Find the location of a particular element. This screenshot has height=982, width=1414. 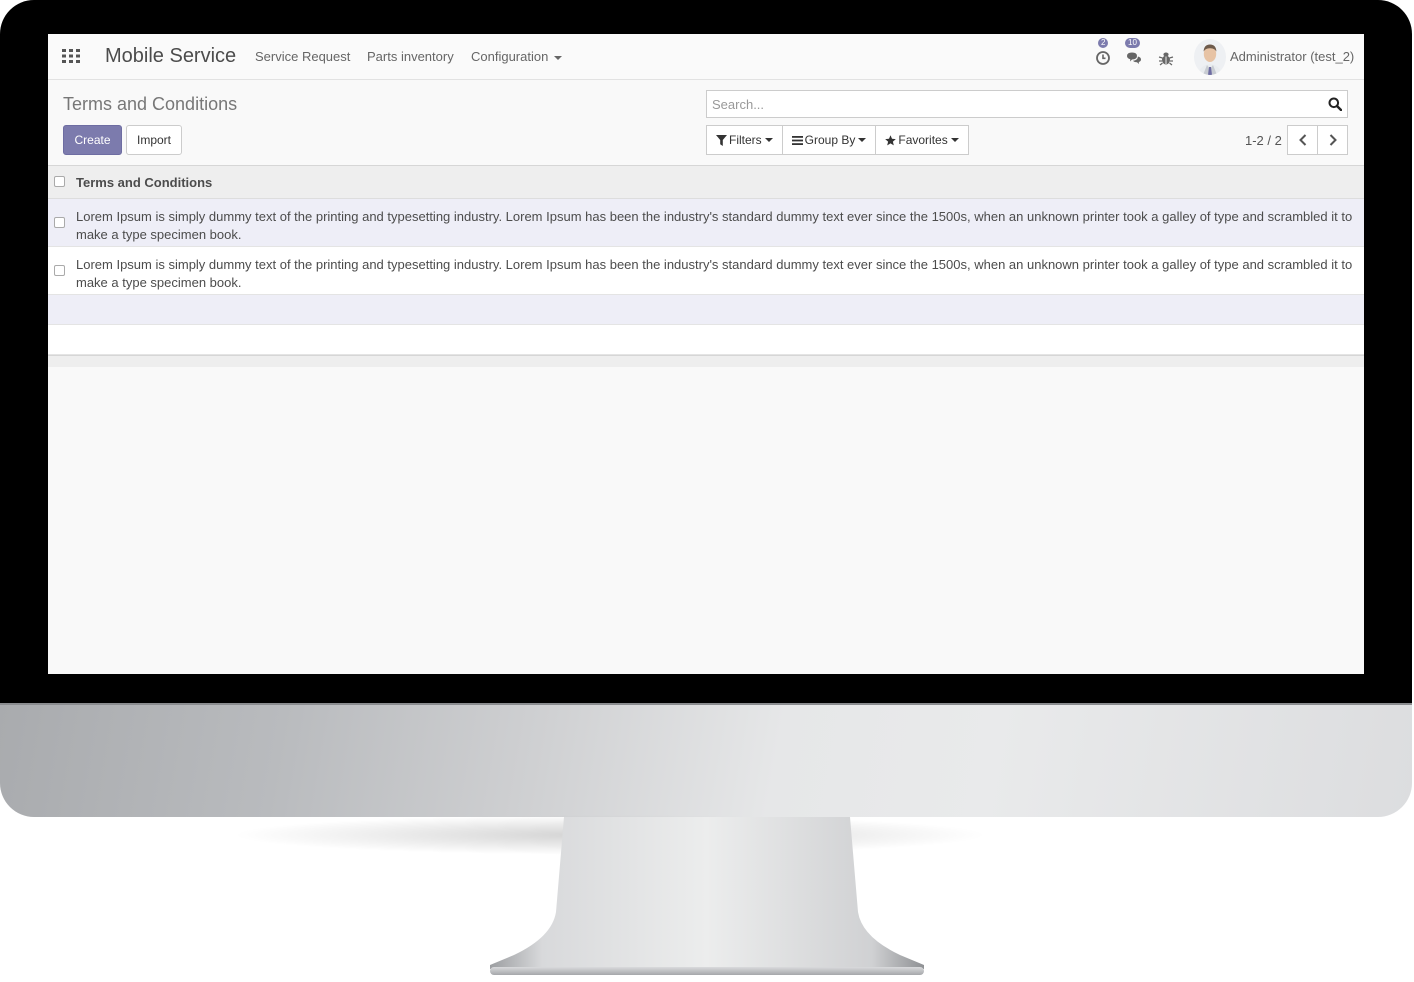

chevron-left-icon is located at coordinates (1303, 140).